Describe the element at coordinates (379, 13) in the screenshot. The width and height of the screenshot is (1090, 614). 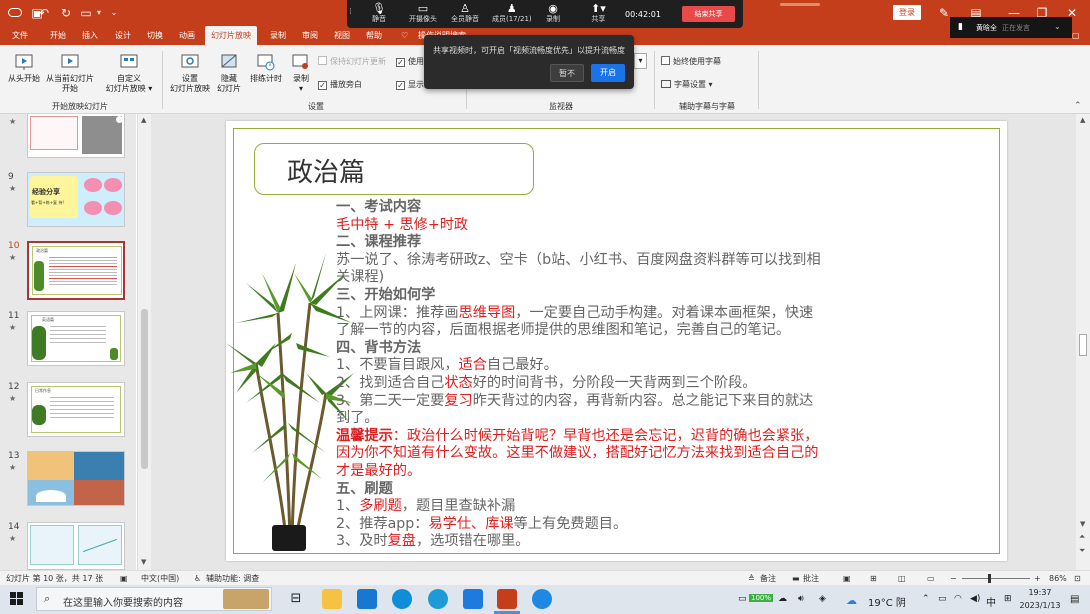
I see `mute-button: 🎙︎ 静音` at that location.